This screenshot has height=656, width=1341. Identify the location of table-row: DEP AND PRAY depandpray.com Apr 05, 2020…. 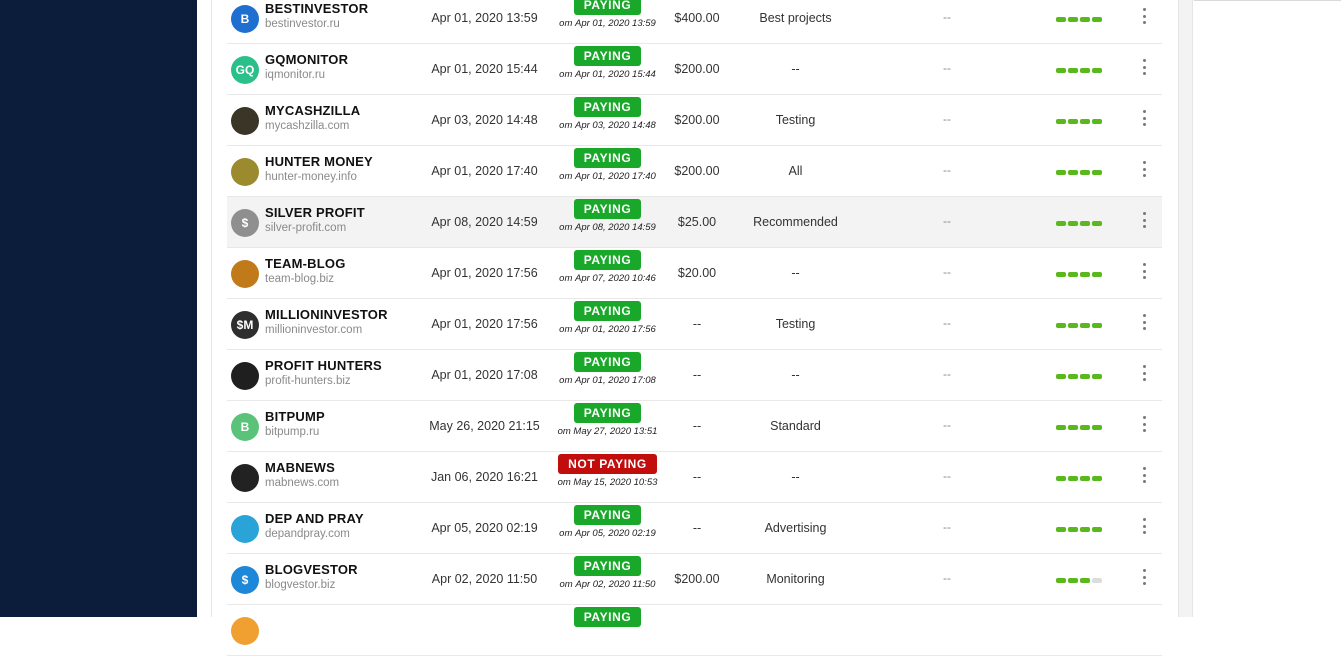
(694, 528).